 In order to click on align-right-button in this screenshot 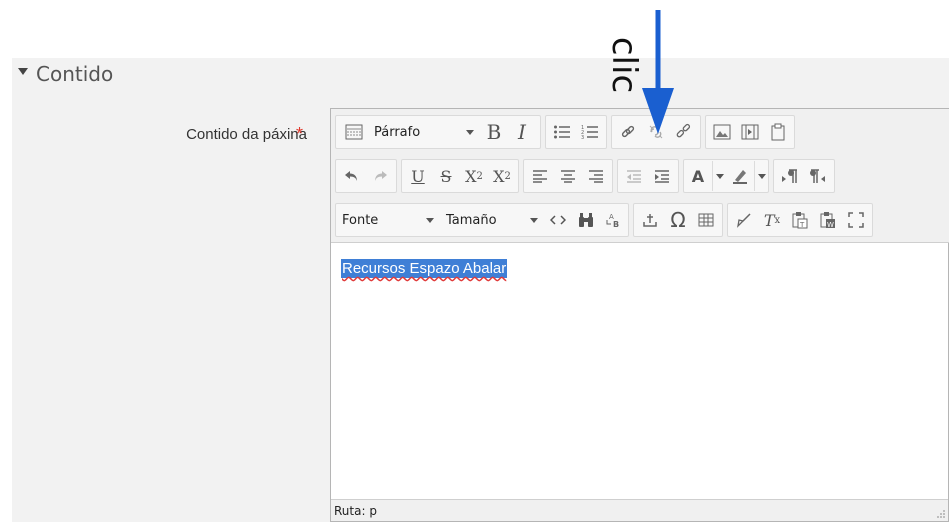, I will do `click(596, 176)`.